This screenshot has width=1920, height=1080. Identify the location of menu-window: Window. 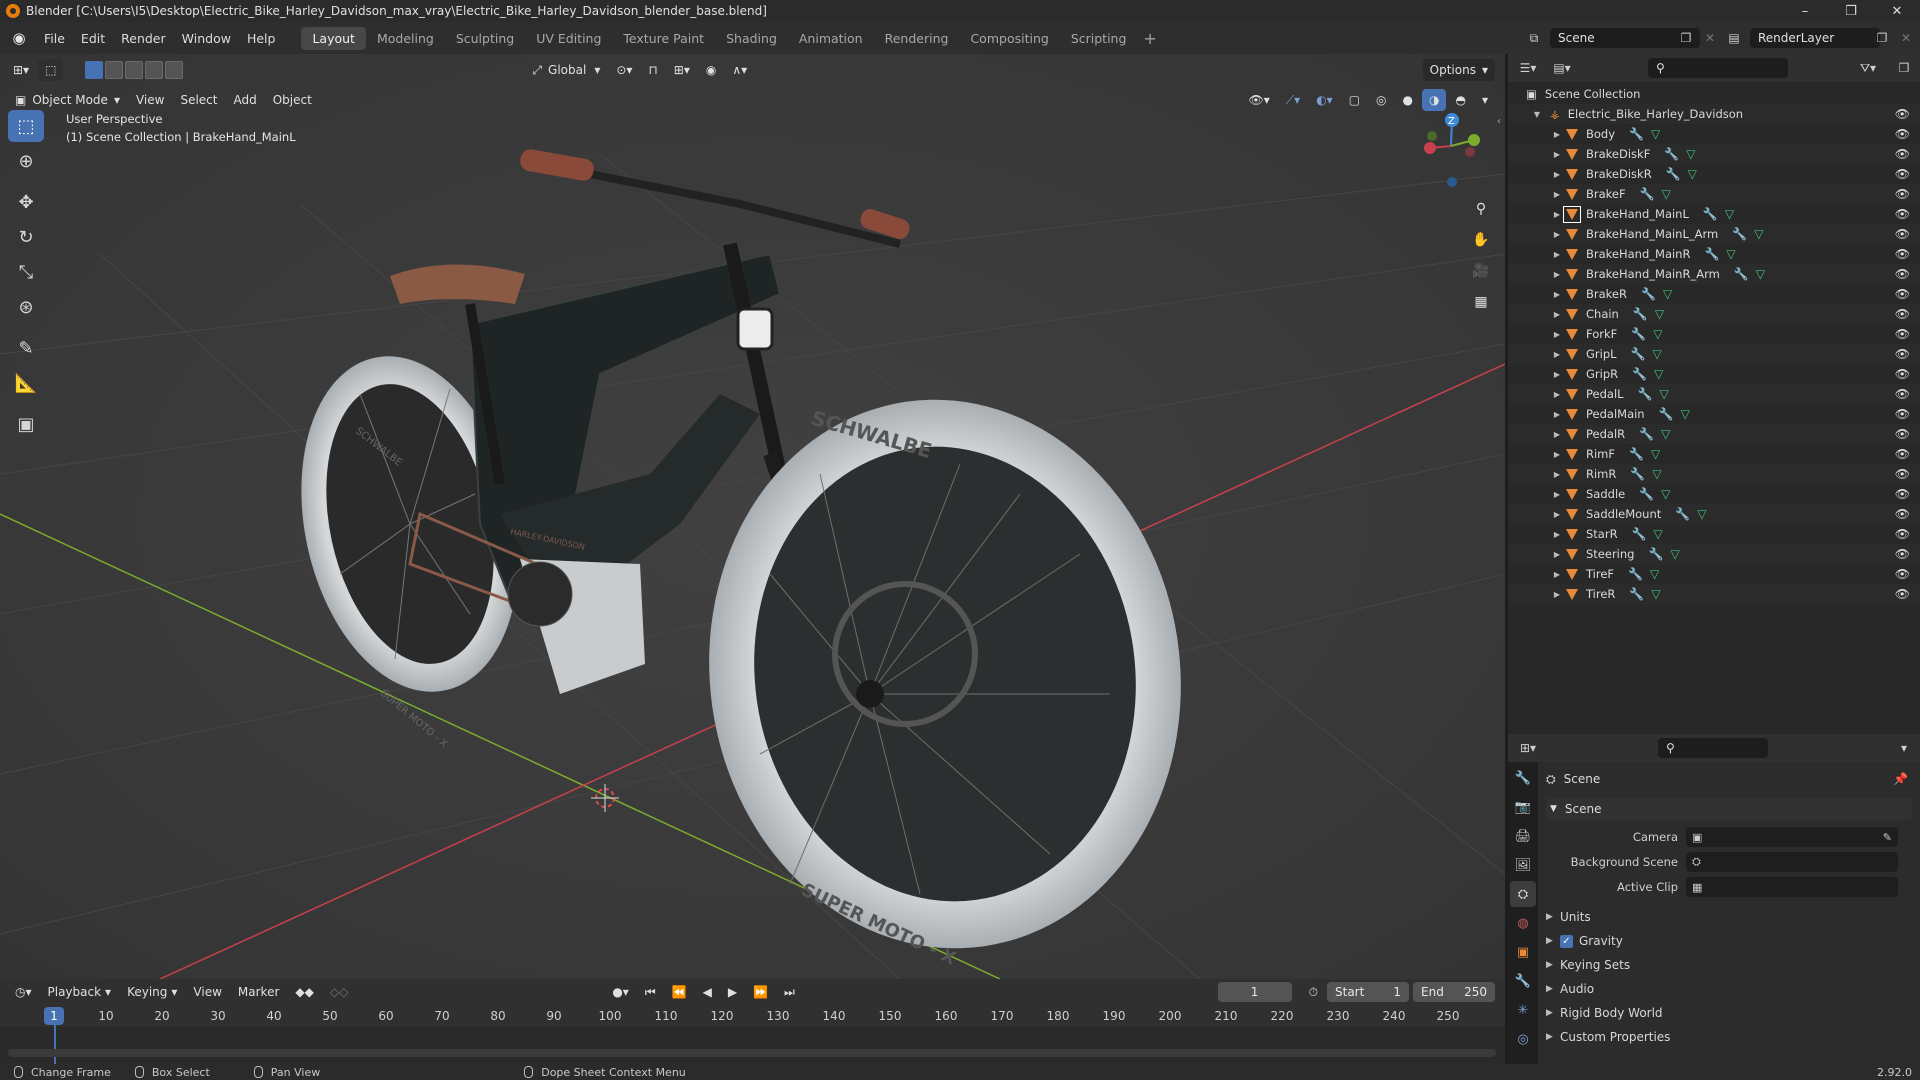
(206, 38).